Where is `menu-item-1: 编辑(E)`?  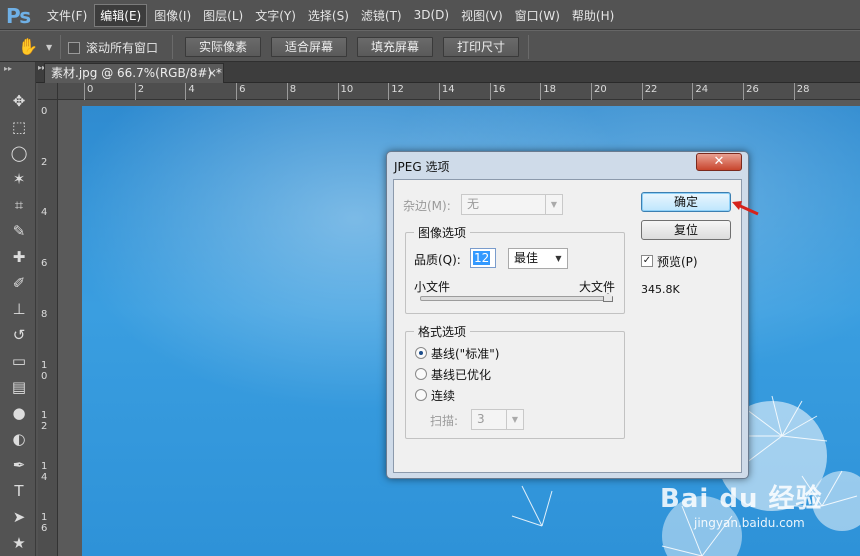 menu-item-1: 编辑(E) is located at coordinates (121, 15).